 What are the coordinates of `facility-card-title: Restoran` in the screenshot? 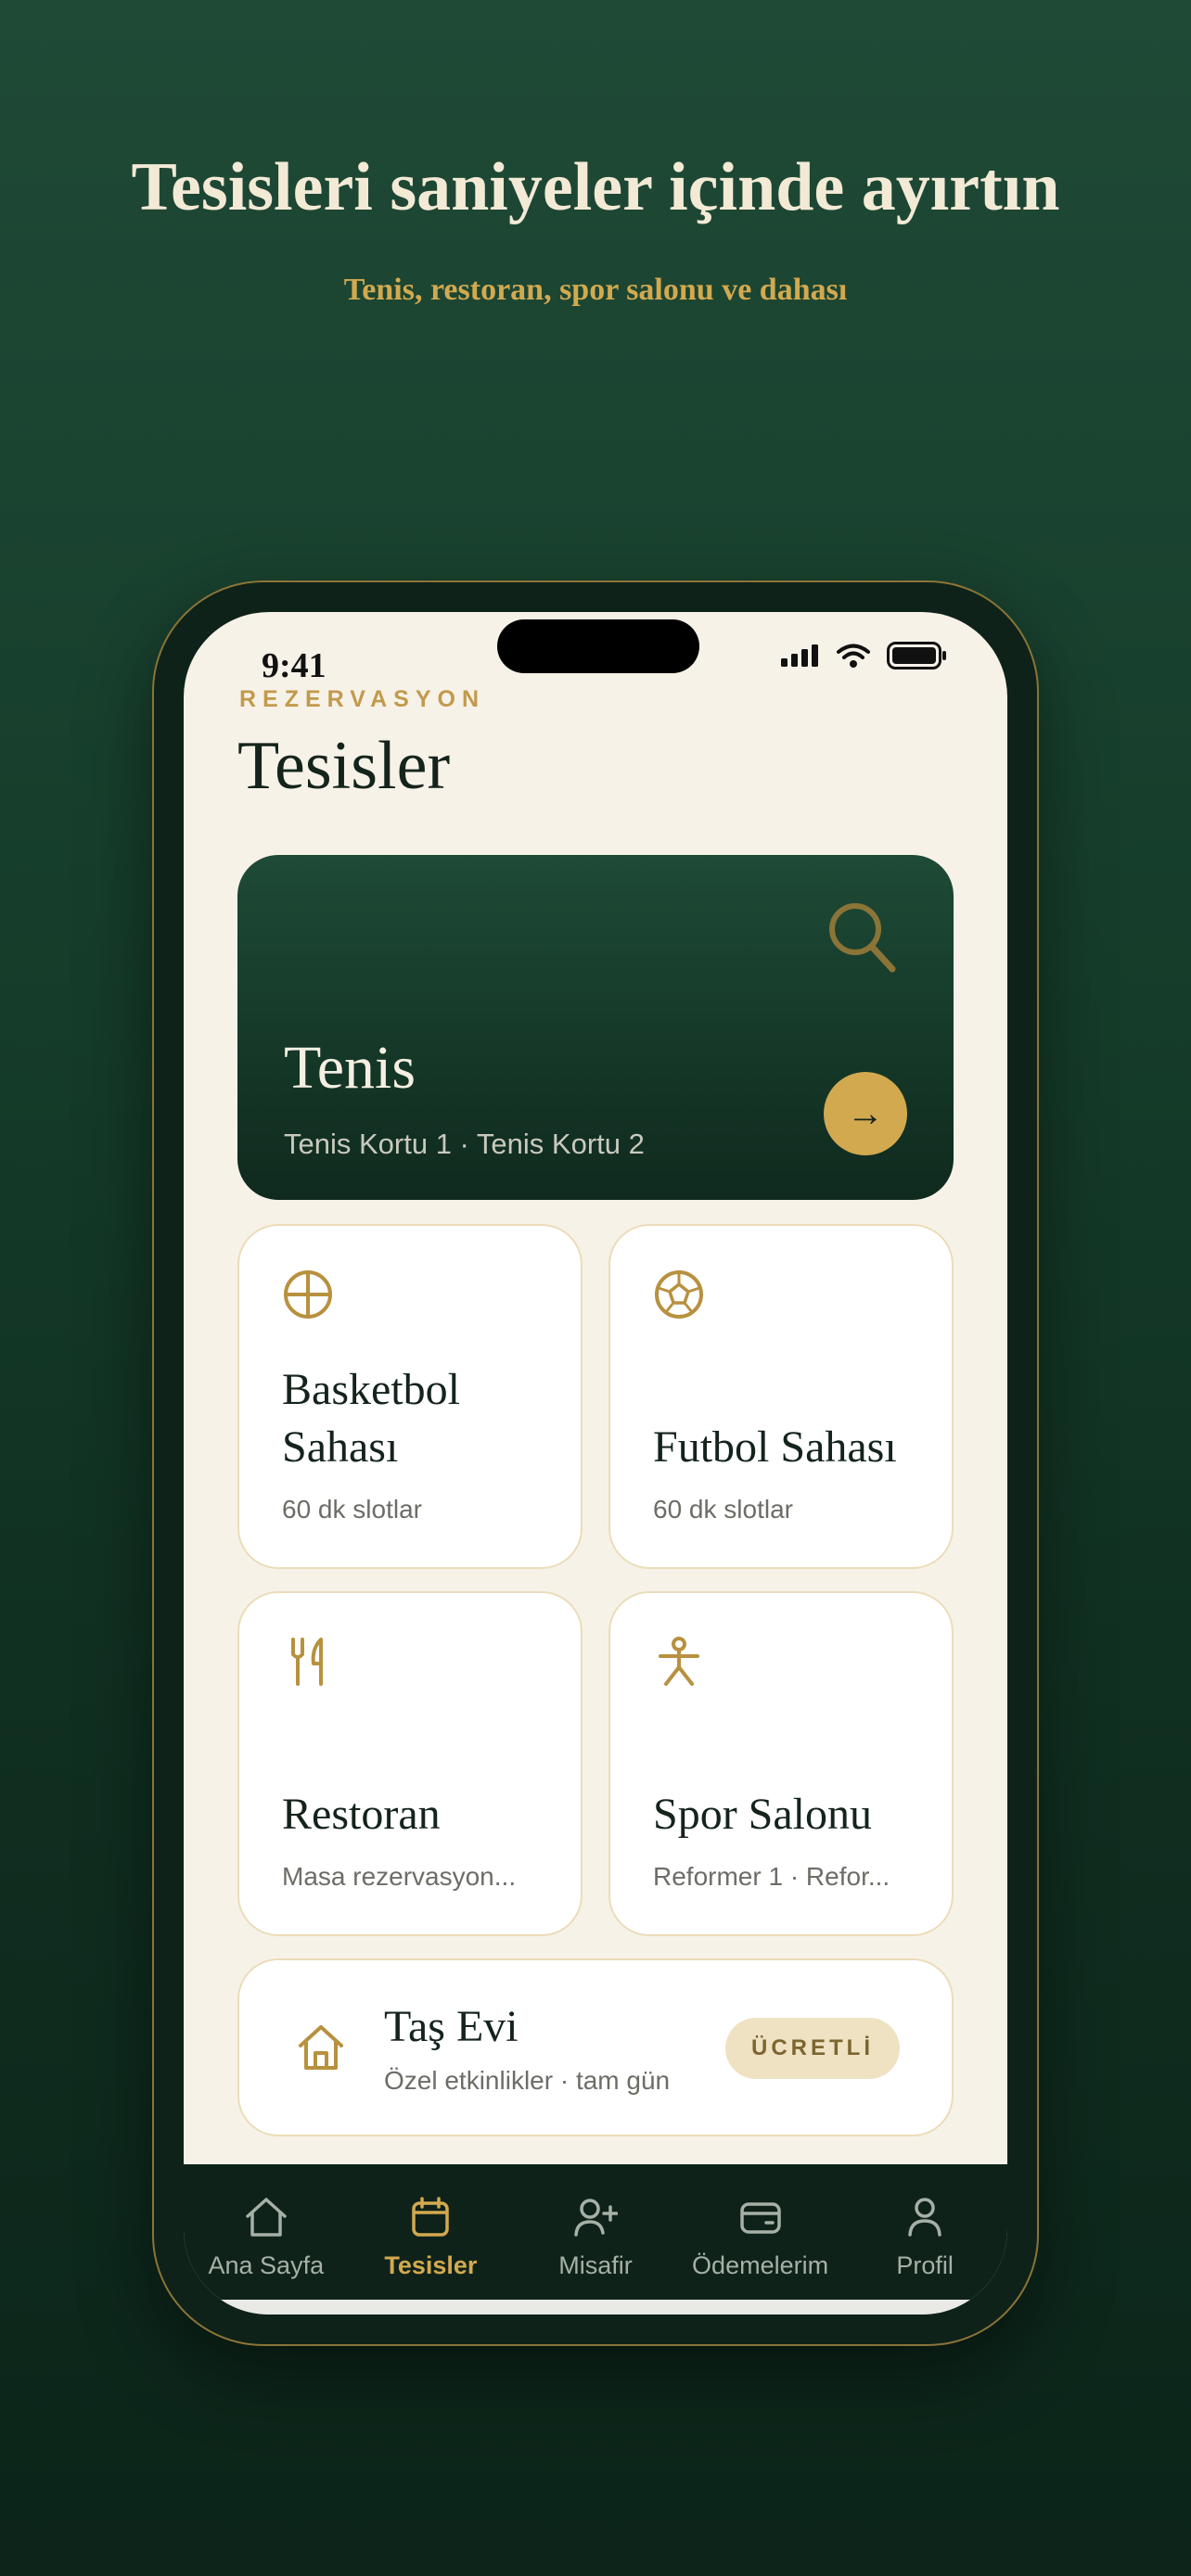 It's located at (361, 1814).